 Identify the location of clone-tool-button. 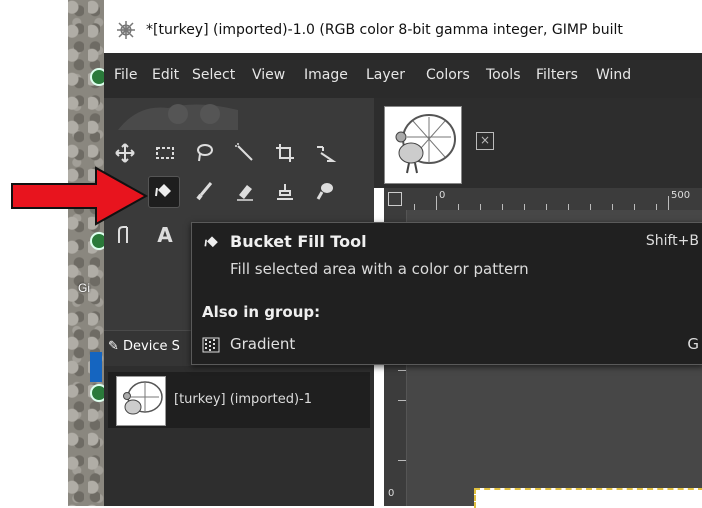
(285, 191).